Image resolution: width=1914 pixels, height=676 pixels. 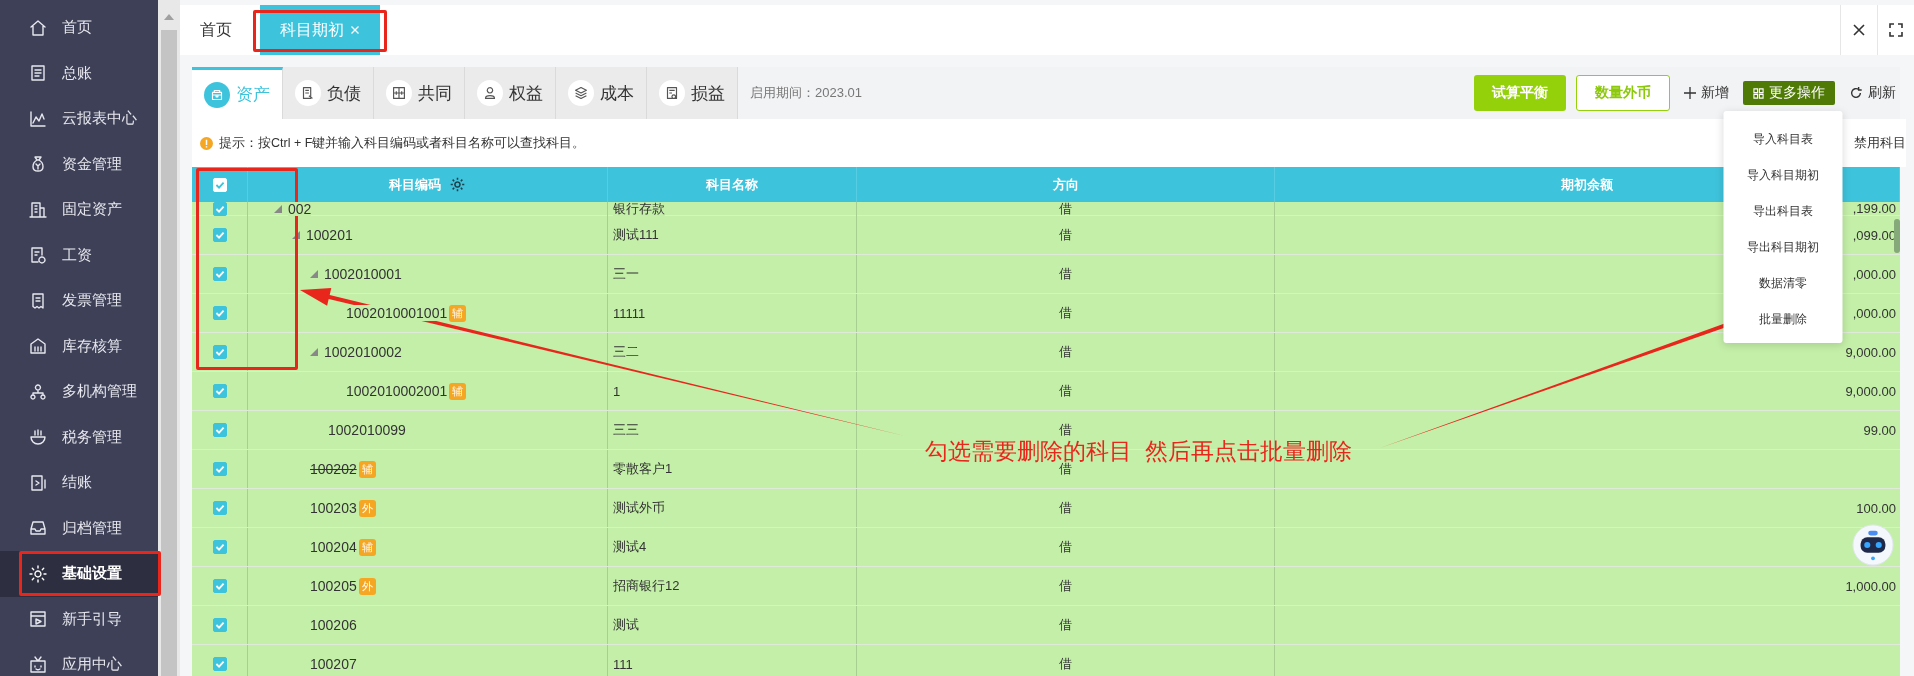 What do you see at coordinates (329, 235) in the screenshot?
I see `account-code: 100201` at bounding box center [329, 235].